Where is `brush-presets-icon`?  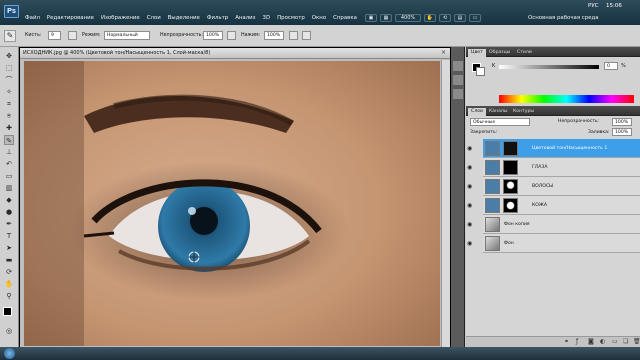
brush-presets-icon is located at coordinates (458, 94).